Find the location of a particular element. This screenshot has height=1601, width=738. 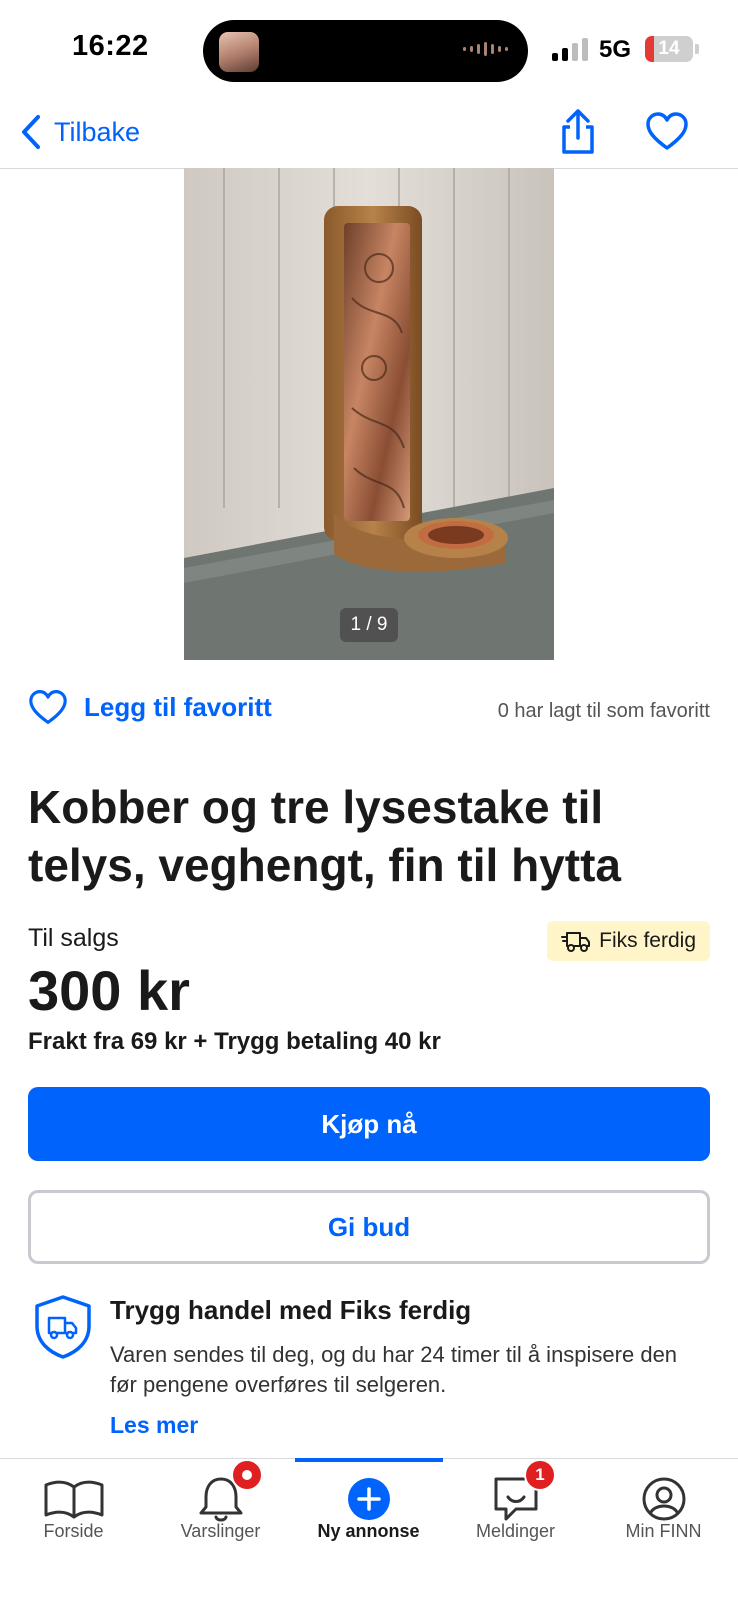

book-icon is located at coordinates (73, 1499).